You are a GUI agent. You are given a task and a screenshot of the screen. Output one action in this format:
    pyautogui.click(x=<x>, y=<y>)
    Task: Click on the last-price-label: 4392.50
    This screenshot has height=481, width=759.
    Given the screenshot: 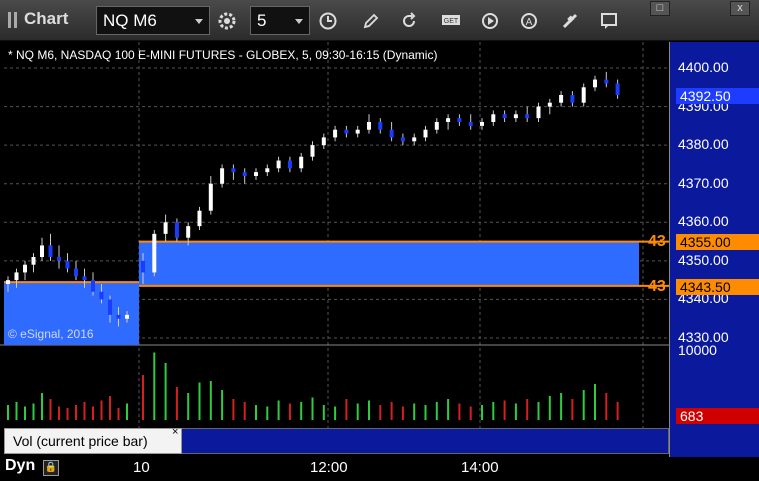 What is the action you would take?
    pyautogui.click(x=717, y=96)
    